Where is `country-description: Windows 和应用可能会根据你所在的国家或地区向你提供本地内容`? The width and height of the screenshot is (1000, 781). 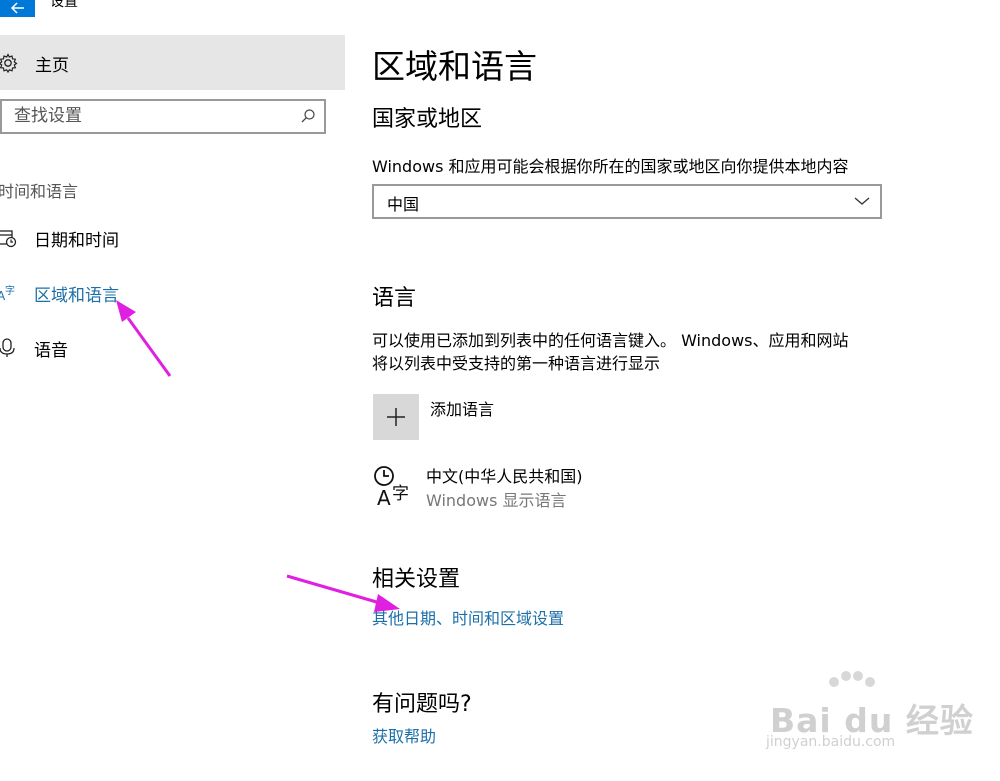 country-description: Windows 和应用可能会根据你所在的国家或地区向你提供本地内容 is located at coordinates (610, 166).